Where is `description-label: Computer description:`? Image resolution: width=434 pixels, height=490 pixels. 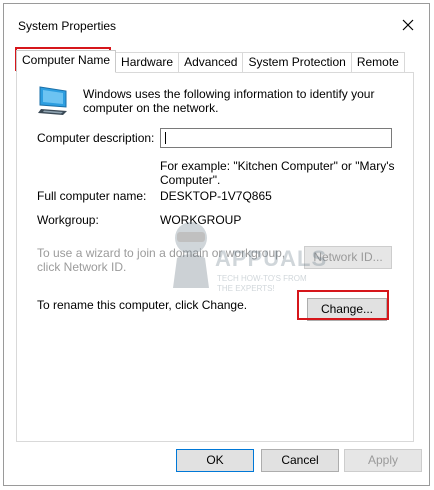
description-label: Computer description: is located at coordinates (96, 138).